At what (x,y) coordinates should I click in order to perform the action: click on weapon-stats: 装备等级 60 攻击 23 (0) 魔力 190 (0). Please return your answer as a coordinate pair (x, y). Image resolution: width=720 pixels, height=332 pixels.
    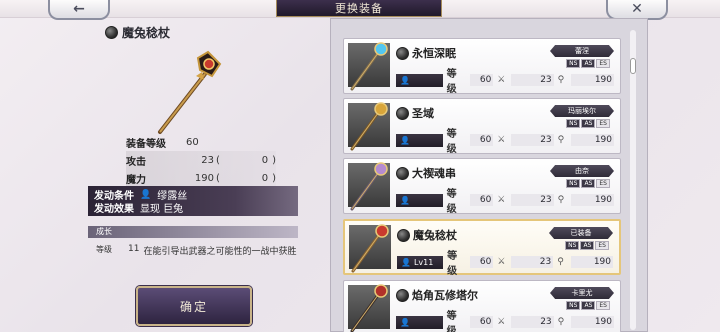
    Looking at the image, I should click on (201, 160).